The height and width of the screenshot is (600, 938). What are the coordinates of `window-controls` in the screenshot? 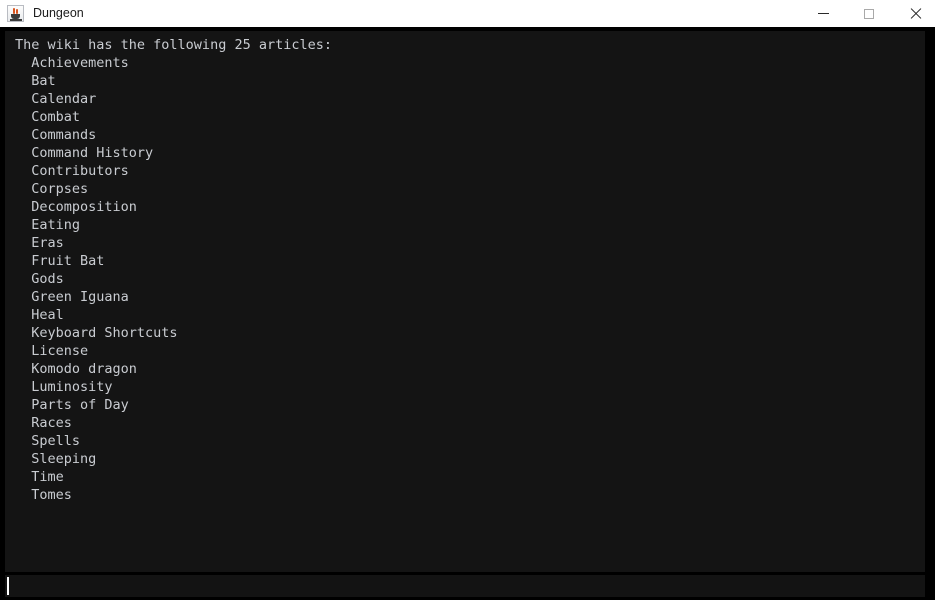 It's located at (869, 13).